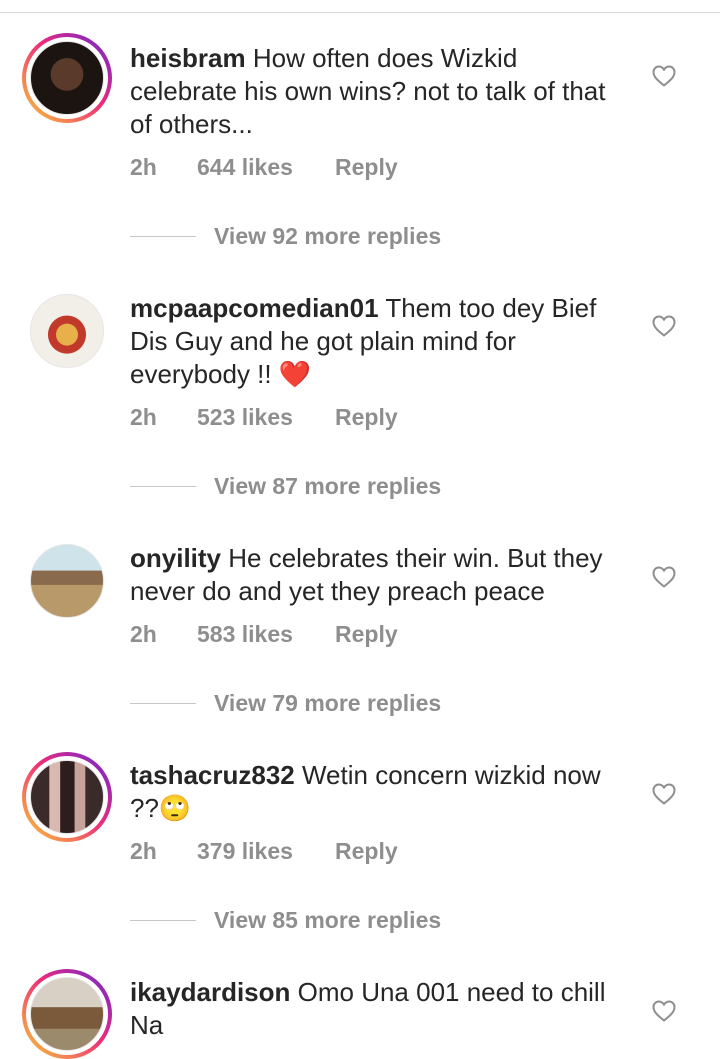 Image resolution: width=720 pixels, height=1059 pixels. What do you see at coordinates (210, 992) in the screenshot?
I see `comment-username: ikaydardison` at bounding box center [210, 992].